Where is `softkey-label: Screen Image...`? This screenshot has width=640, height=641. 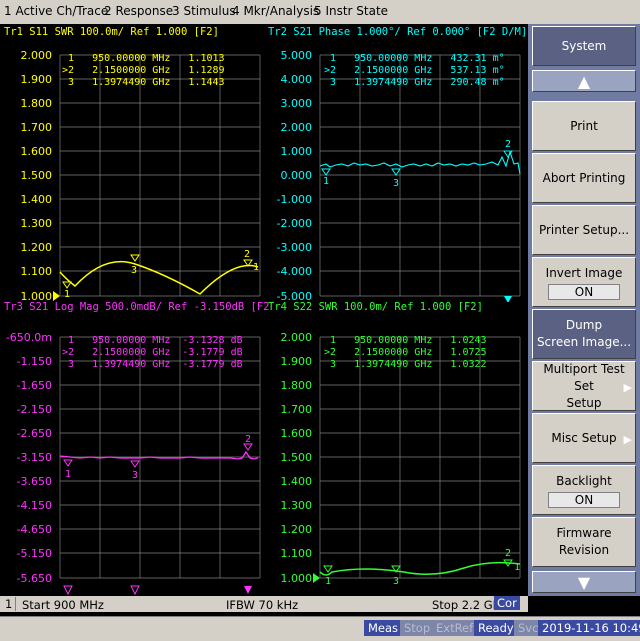
softkey-label: Screen Image... is located at coordinates (584, 342).